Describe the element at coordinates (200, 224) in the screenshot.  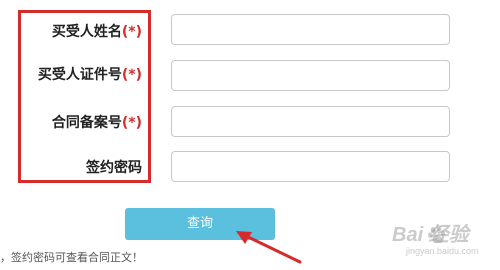
I see `query-button: 查询` at that location.